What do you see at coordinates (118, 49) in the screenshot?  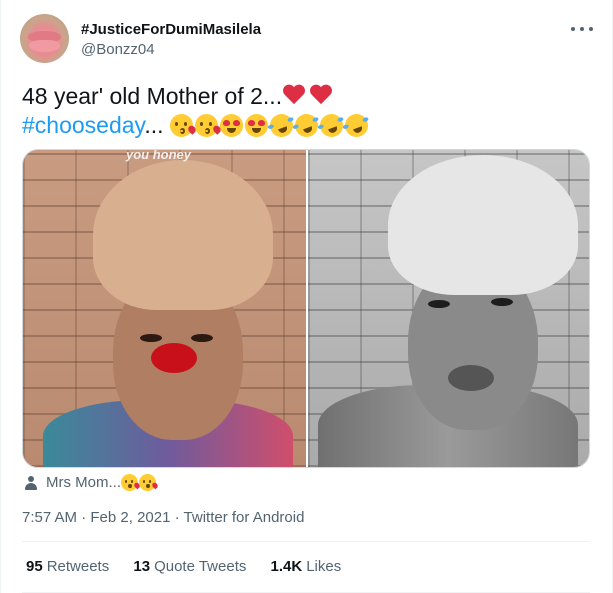 I see `author-handle: @Bonzz04` at bounding box center [118, 49].